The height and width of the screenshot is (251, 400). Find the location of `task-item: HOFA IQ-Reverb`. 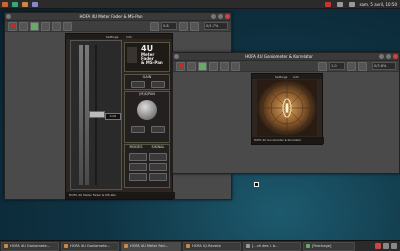

task-item: HOFA IQ-Reverb is located at coordinates (212, 246).